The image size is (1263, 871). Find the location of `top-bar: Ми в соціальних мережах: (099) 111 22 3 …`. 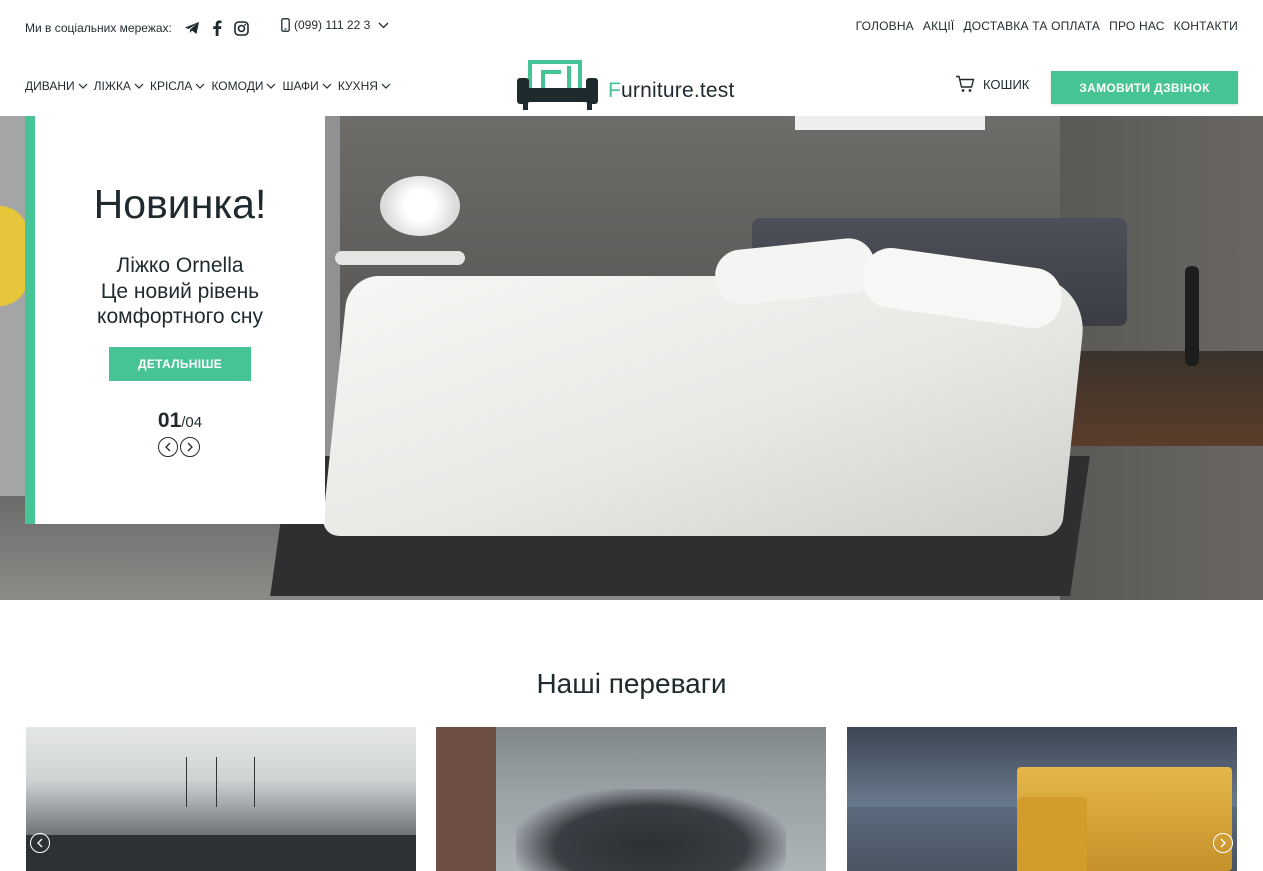

top-bar: Ми в соціальних мережах: (099) 111 22 3 … is located at coordinates (631, 28).